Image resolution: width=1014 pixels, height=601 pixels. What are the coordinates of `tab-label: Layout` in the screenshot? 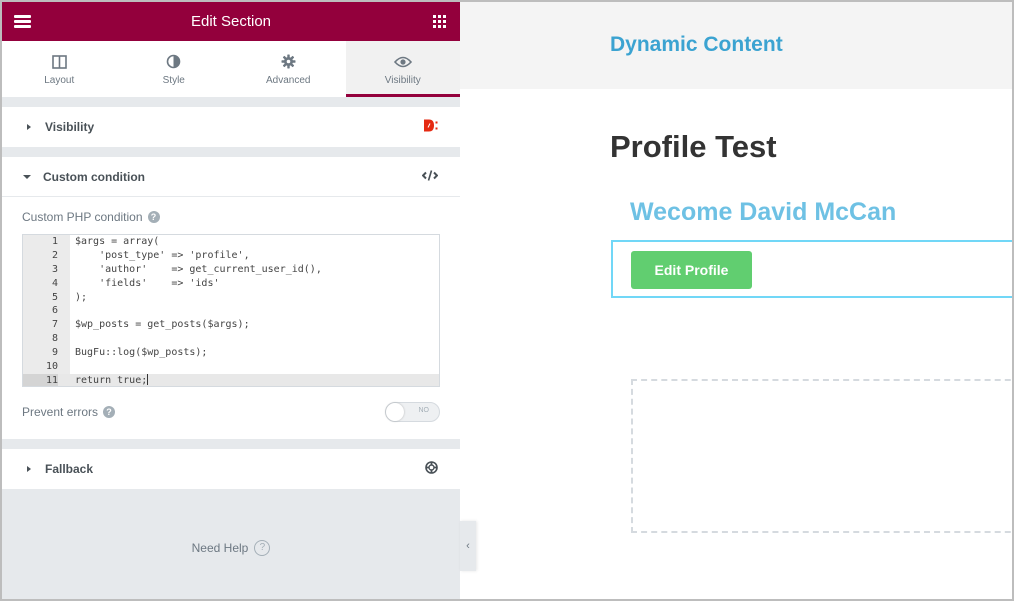 It's located at (59, 80).